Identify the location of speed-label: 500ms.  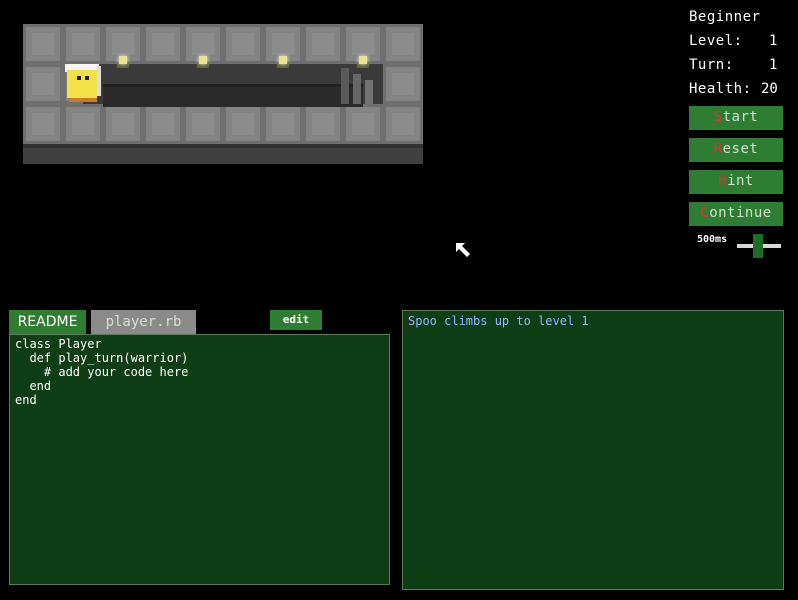
(712, 239).